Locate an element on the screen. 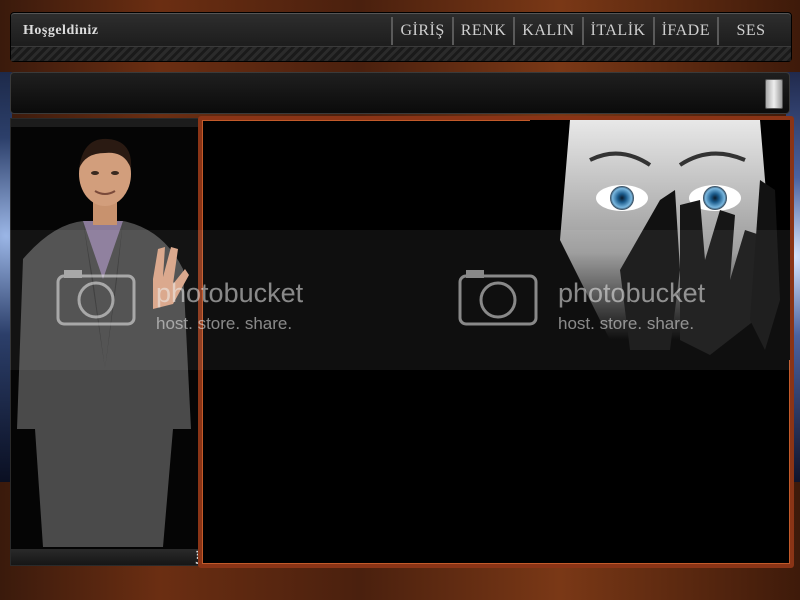 This screenshot has height=600, width=800. main-menu: GİRİŞ RENK KALIN İTALİK İFADE SES is located at coordinates (587, 31).